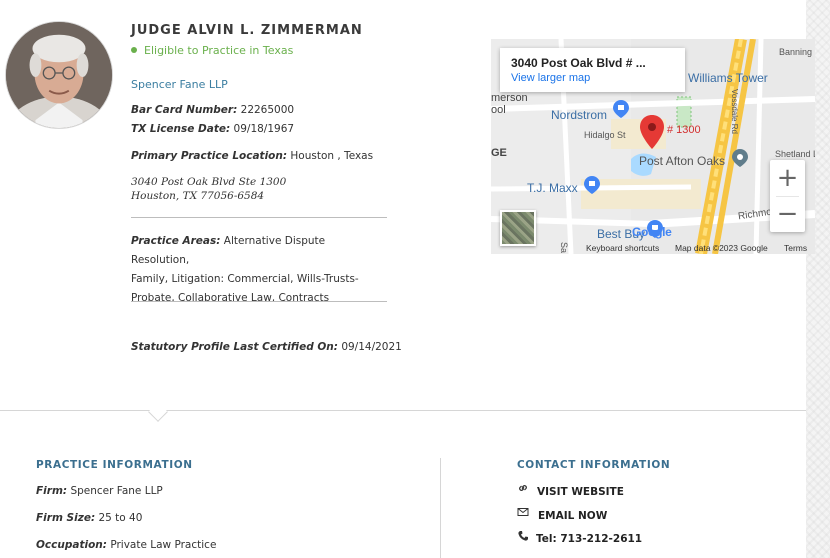  What do you see at coordinates (589, 539) in the screenshot?
I see `phone-number: Tel: 713-212-2611` at bounding box center [589, 539].